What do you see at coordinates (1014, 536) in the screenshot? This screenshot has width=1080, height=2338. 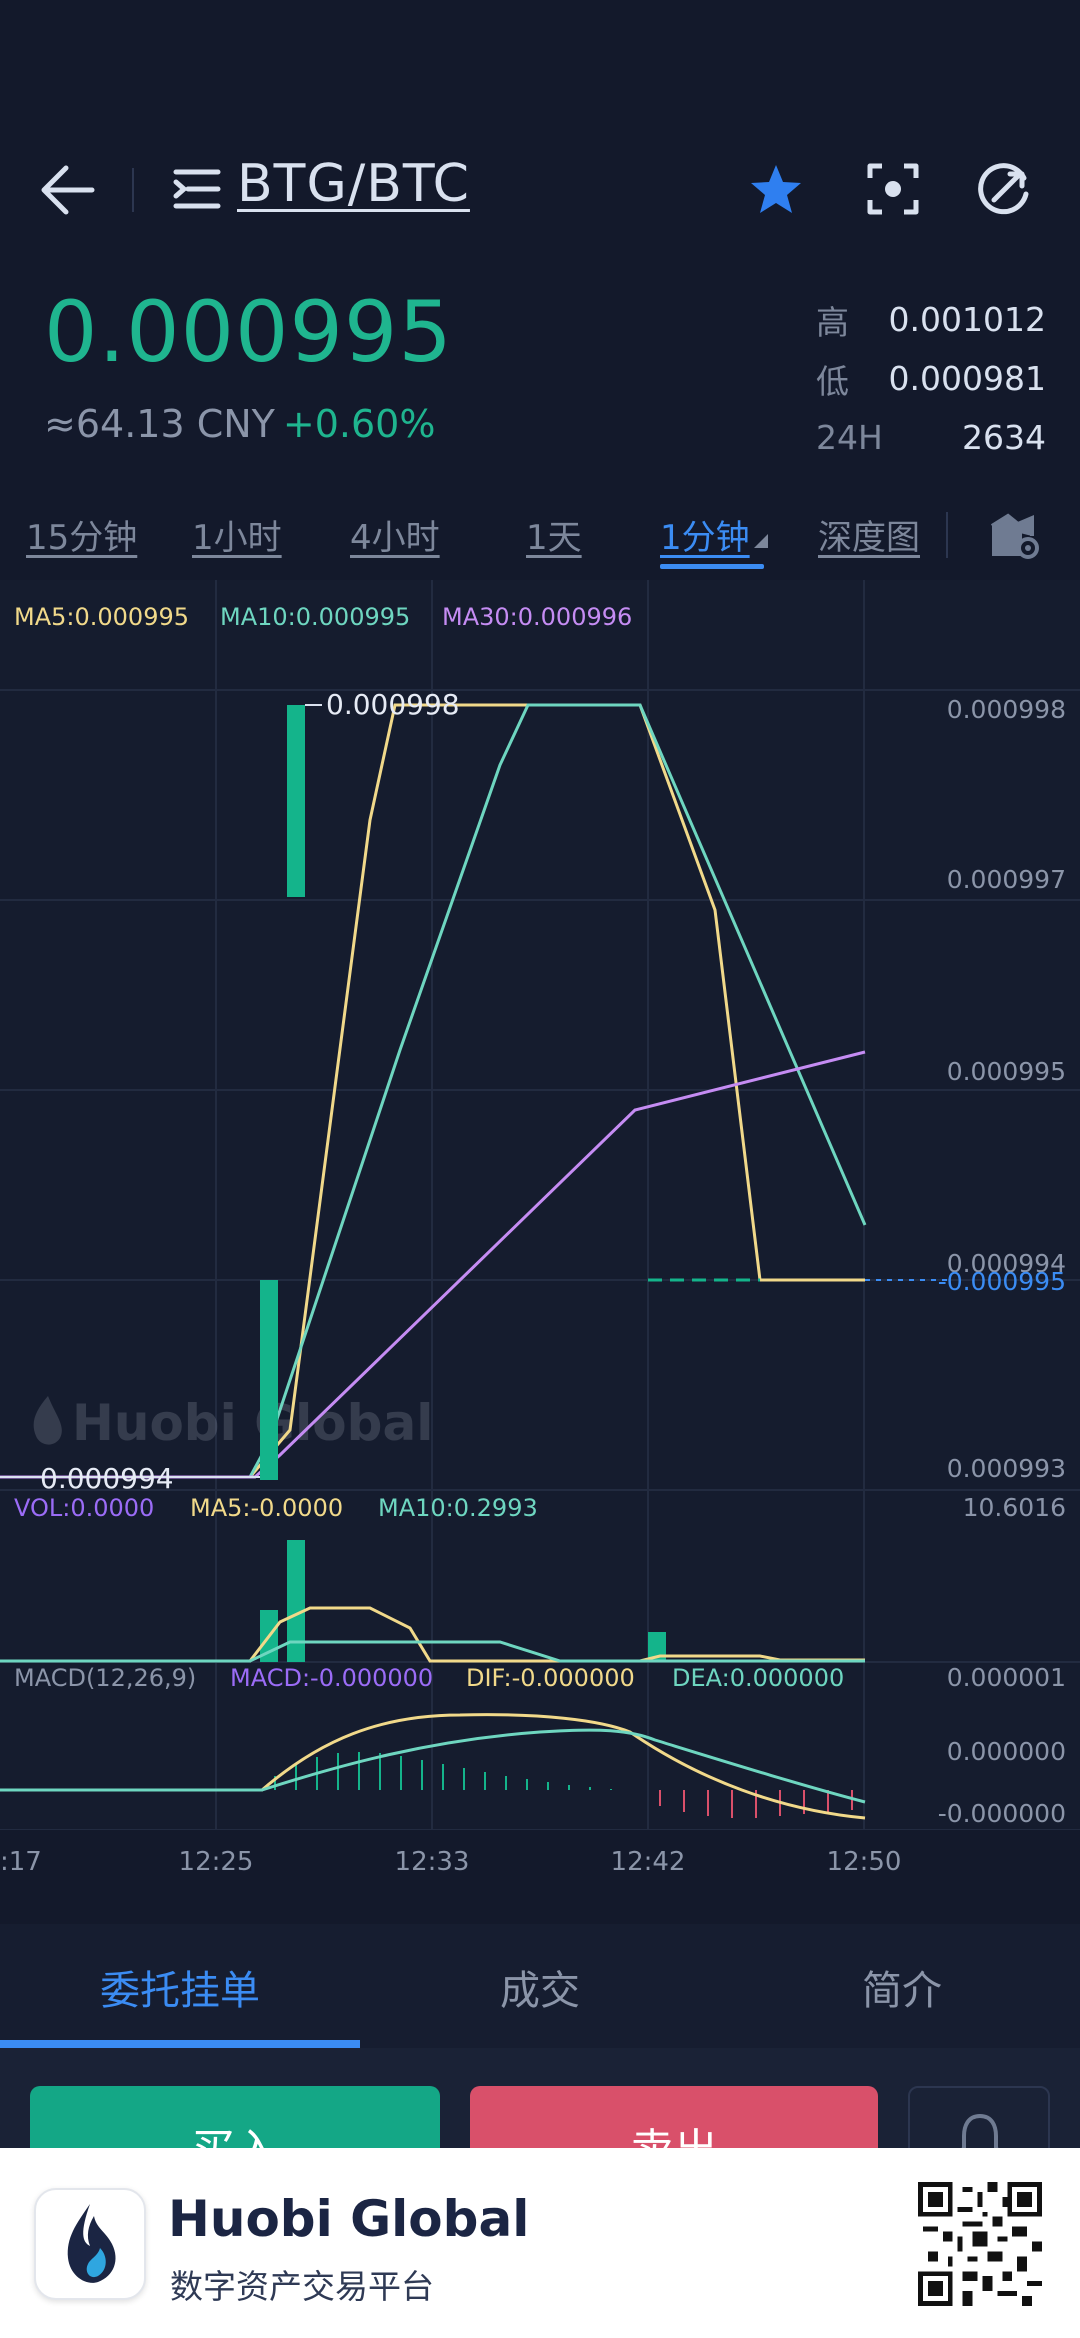 I see `chart-settings-icon` at bounding box center [1014, 536].